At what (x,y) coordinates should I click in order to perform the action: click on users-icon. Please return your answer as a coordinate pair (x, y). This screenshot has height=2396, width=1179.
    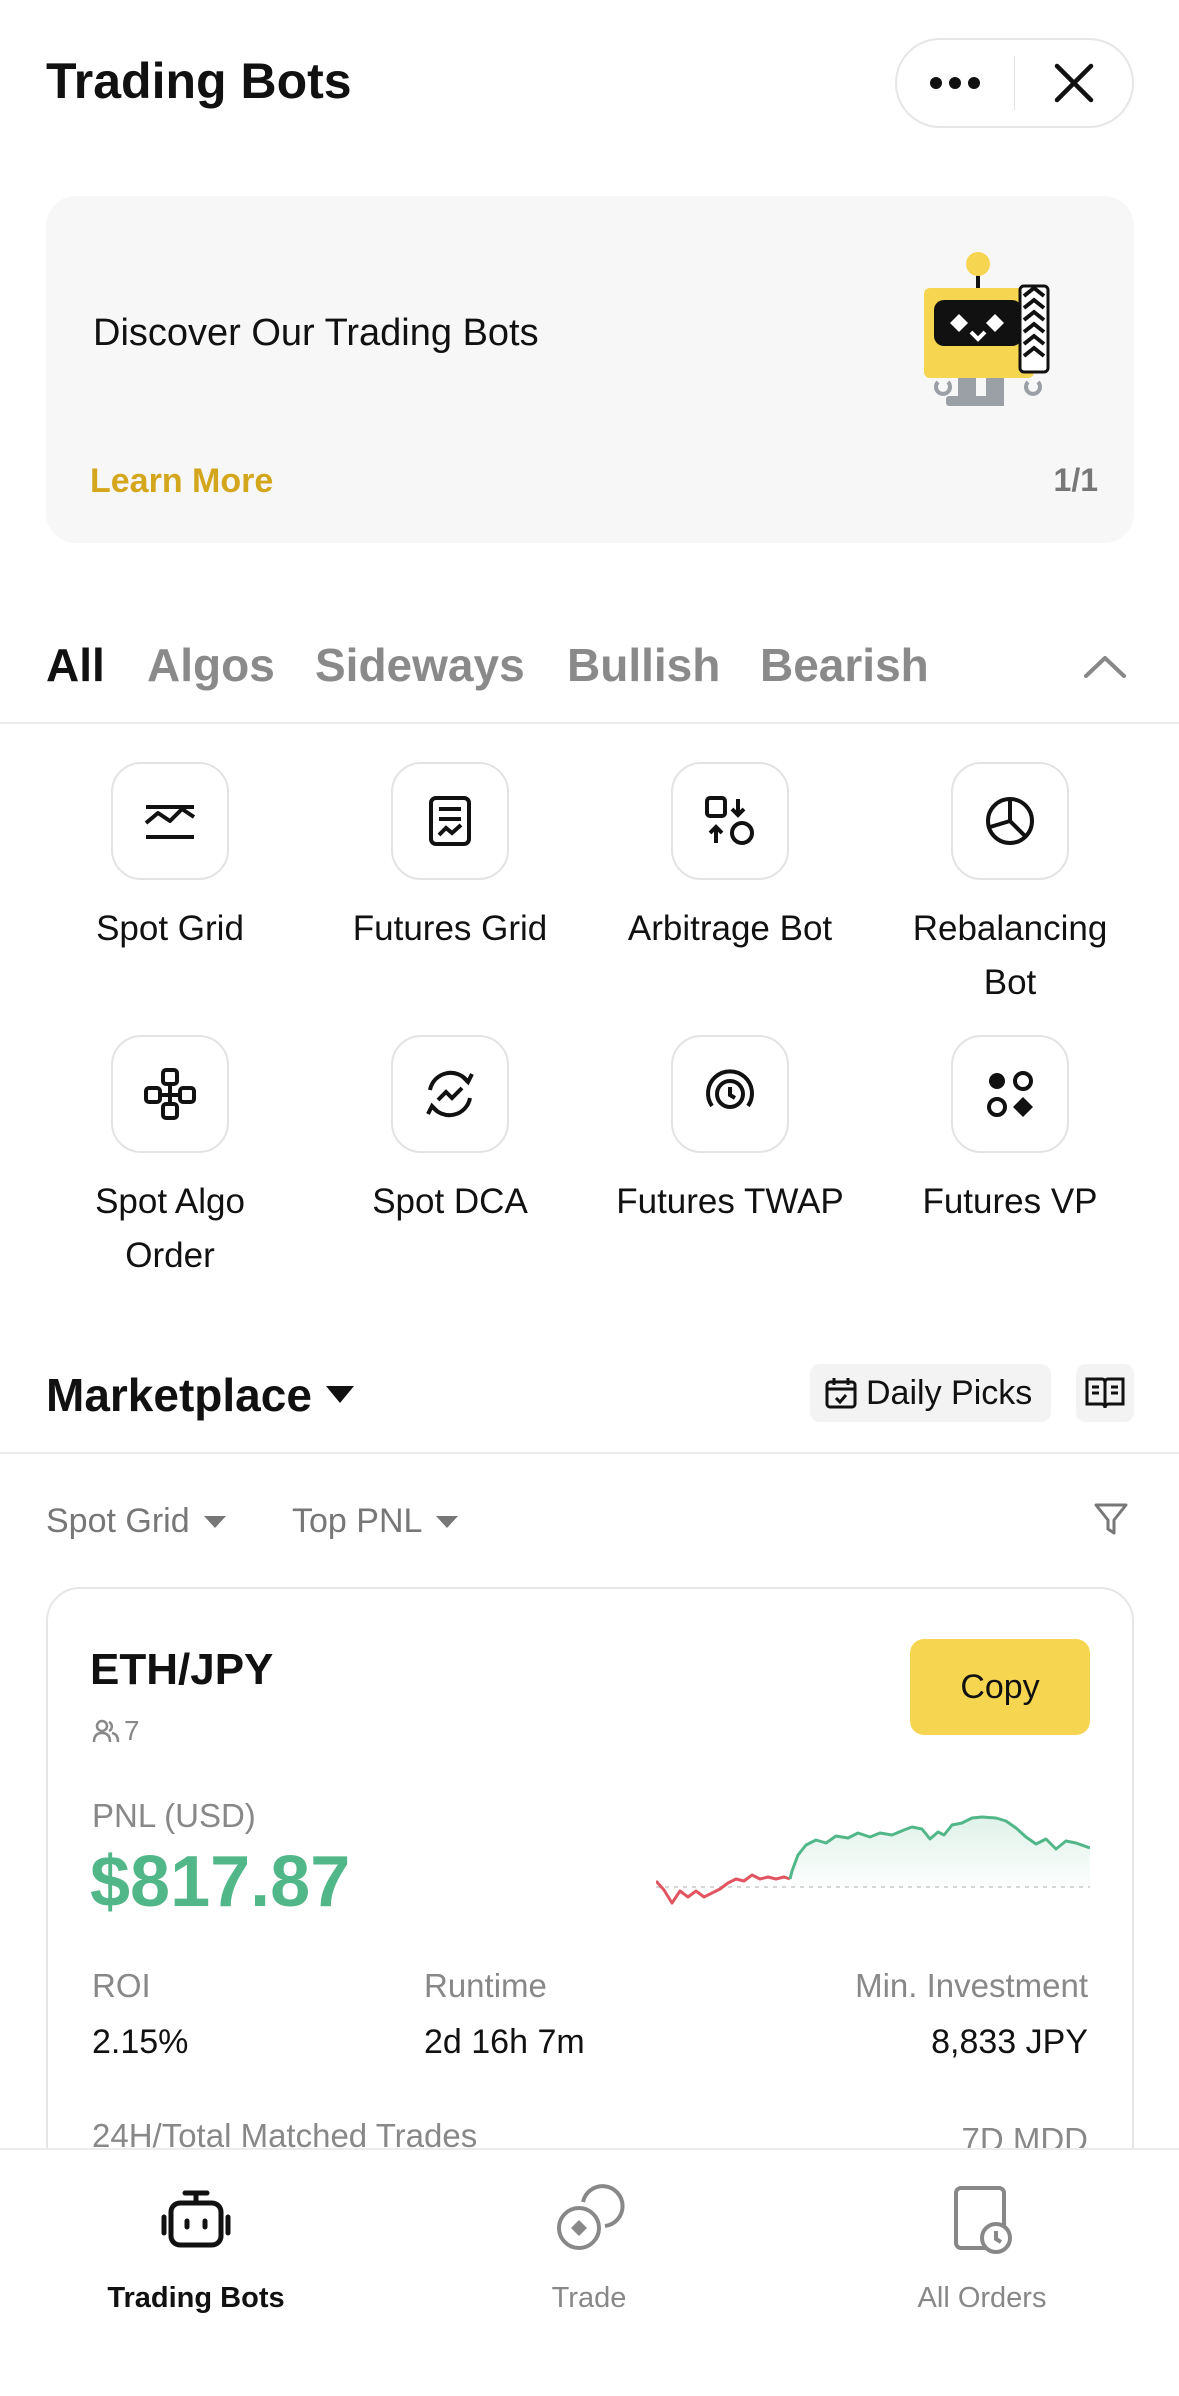
    Looking at the image, I should click on (106, 1731).